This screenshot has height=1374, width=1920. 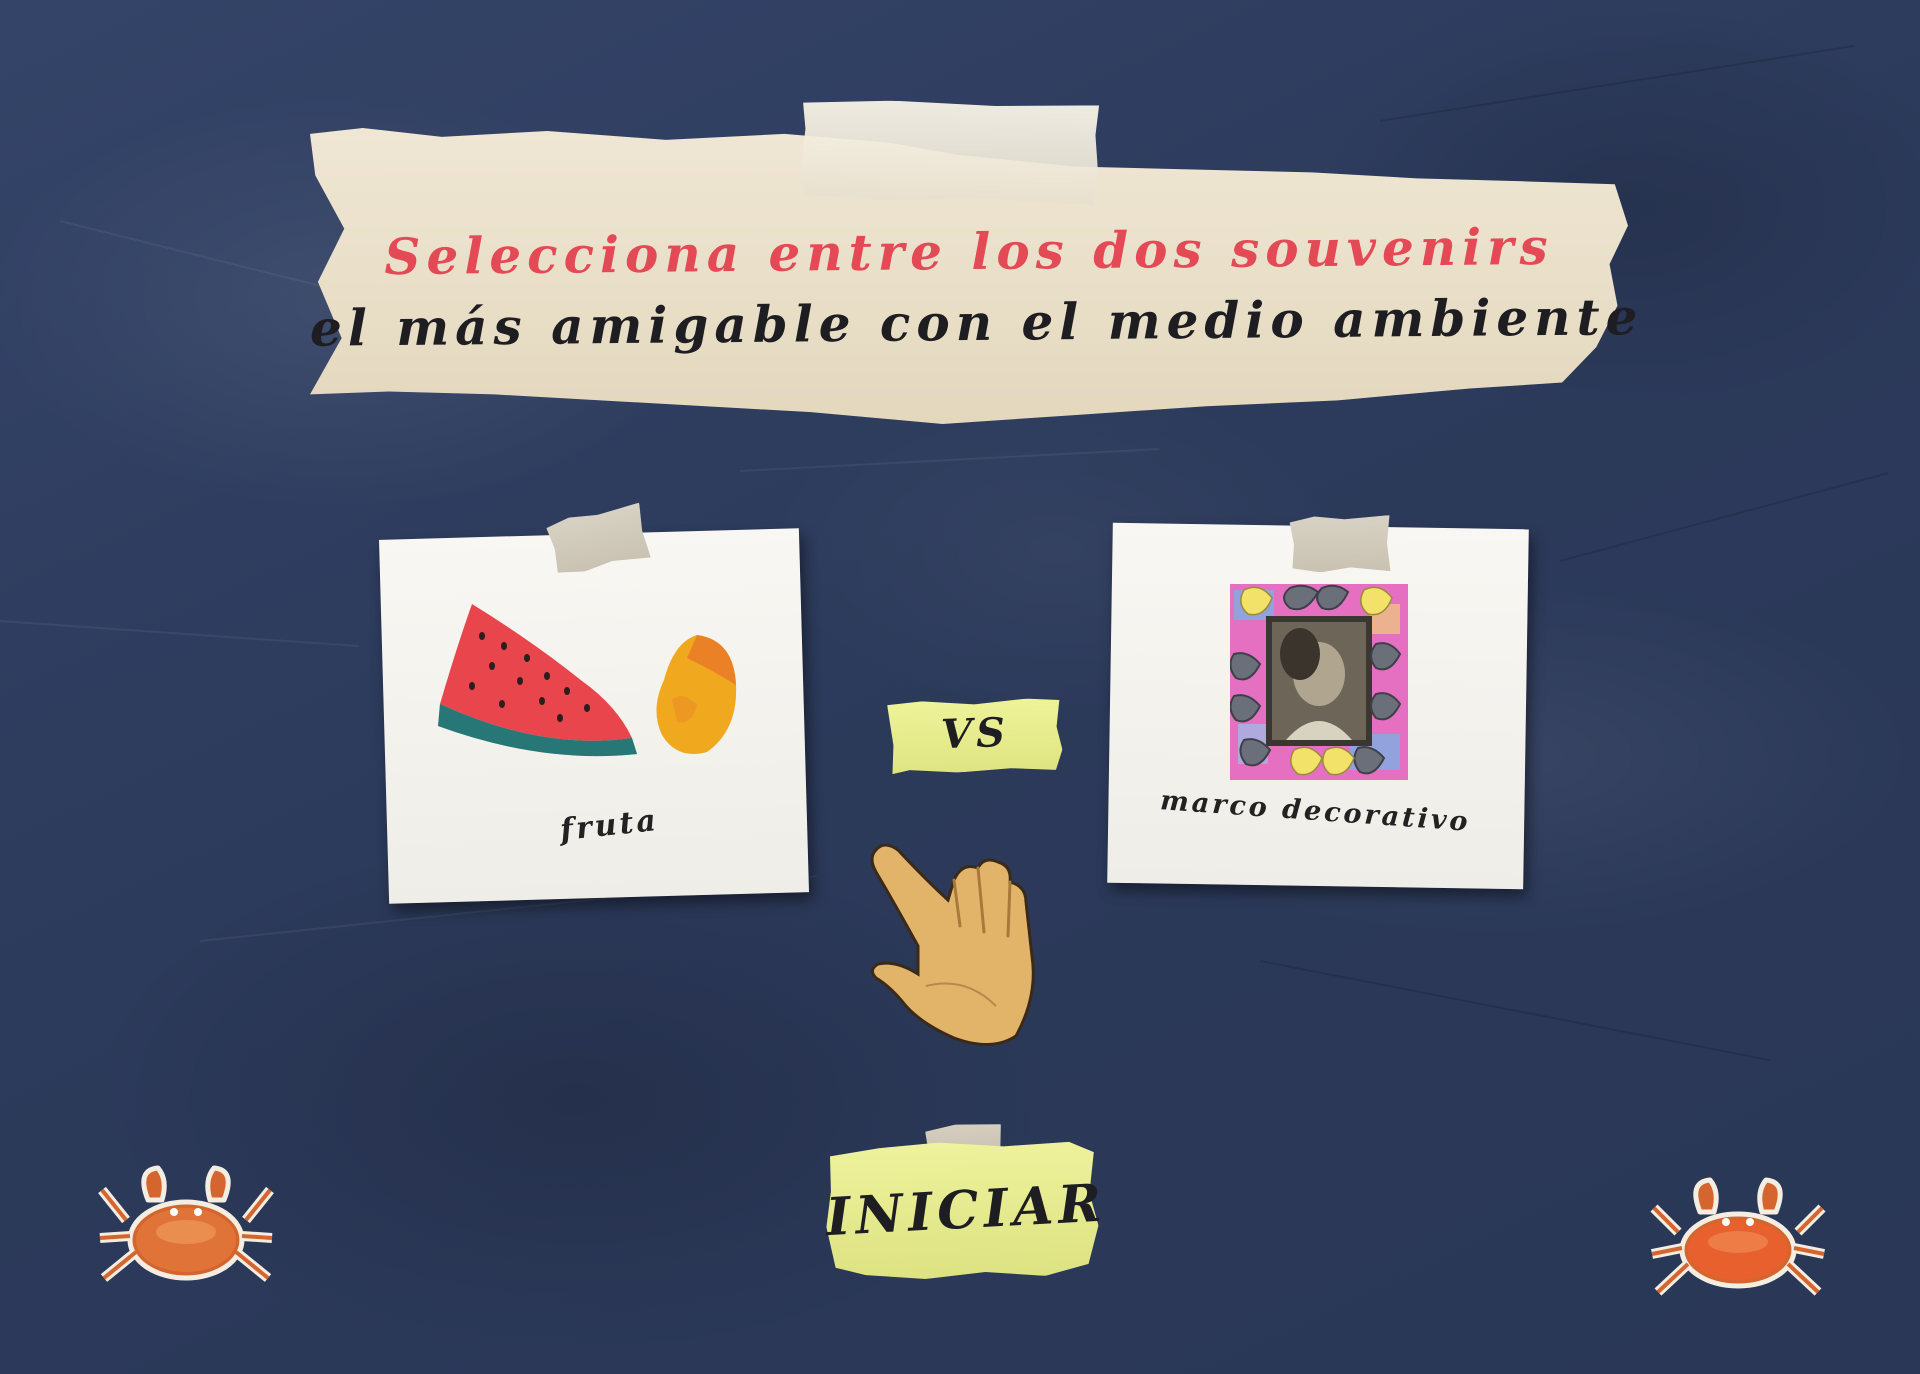 I want to click on start-button, so click(x=961, y=1209).